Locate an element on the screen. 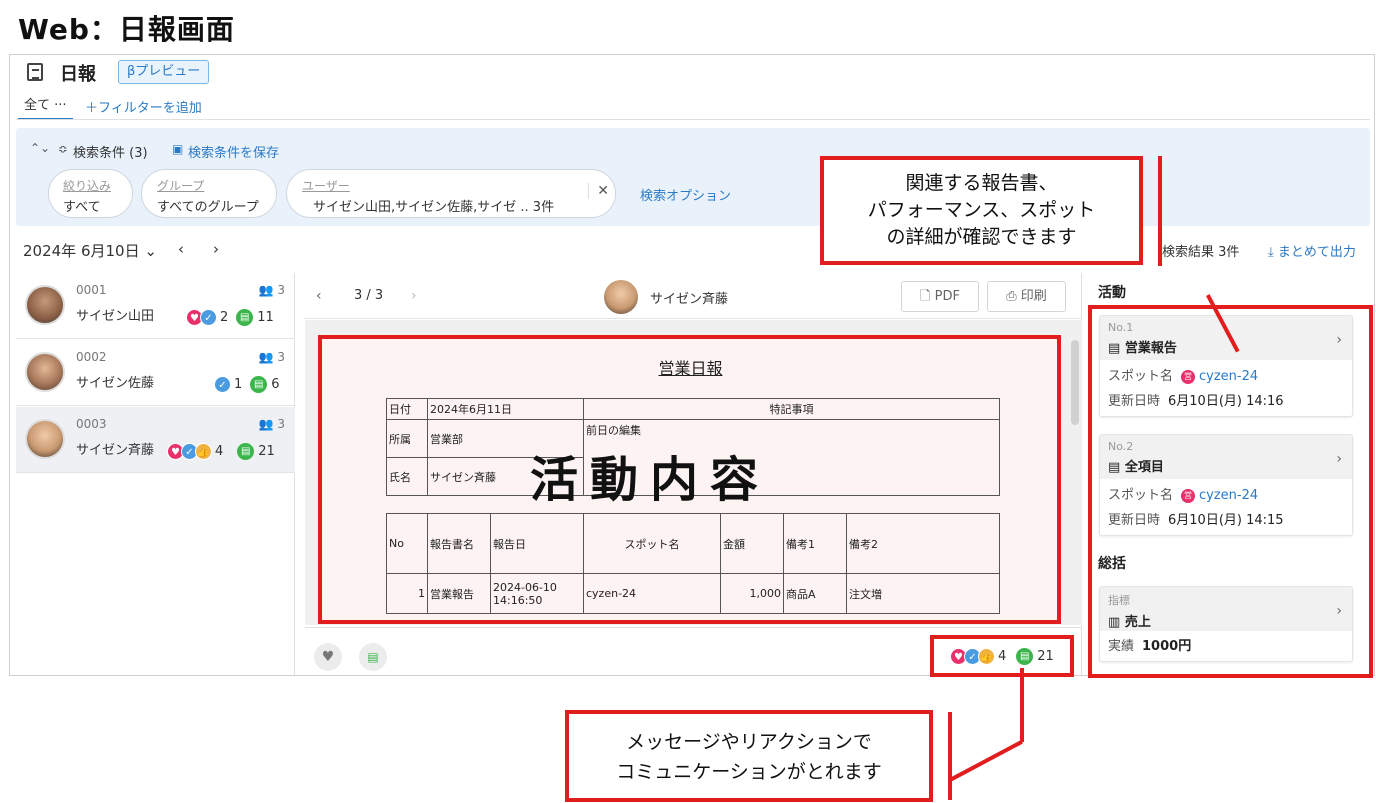  report-number: 0001 is located at coordinates (91, 290).